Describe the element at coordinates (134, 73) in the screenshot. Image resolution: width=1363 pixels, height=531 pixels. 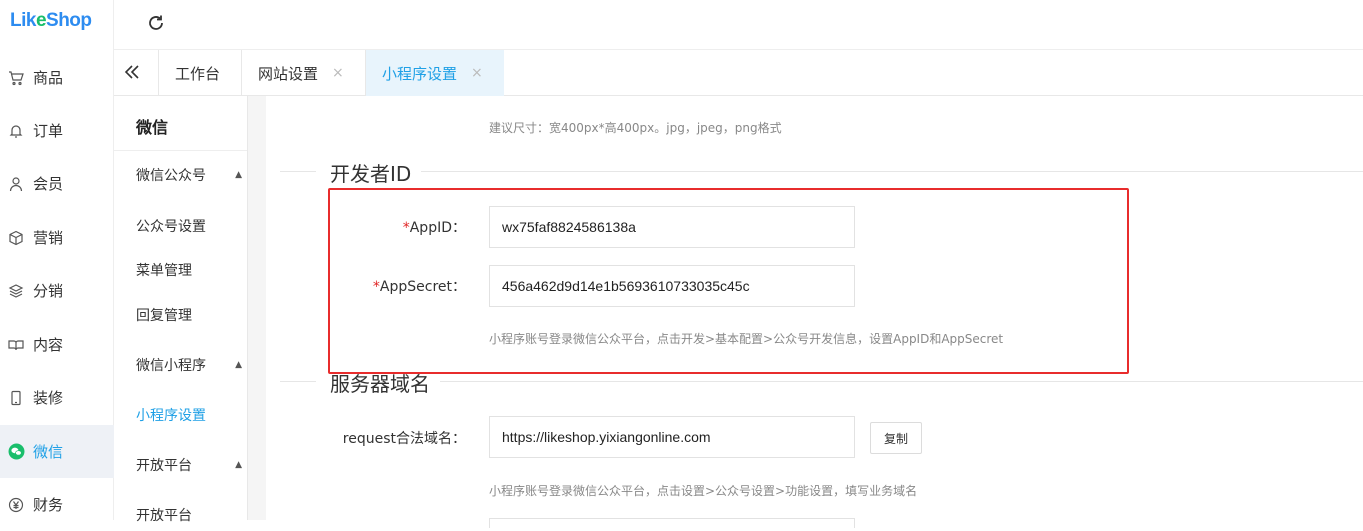
I see `collapse-sidebar-icon` at that location.